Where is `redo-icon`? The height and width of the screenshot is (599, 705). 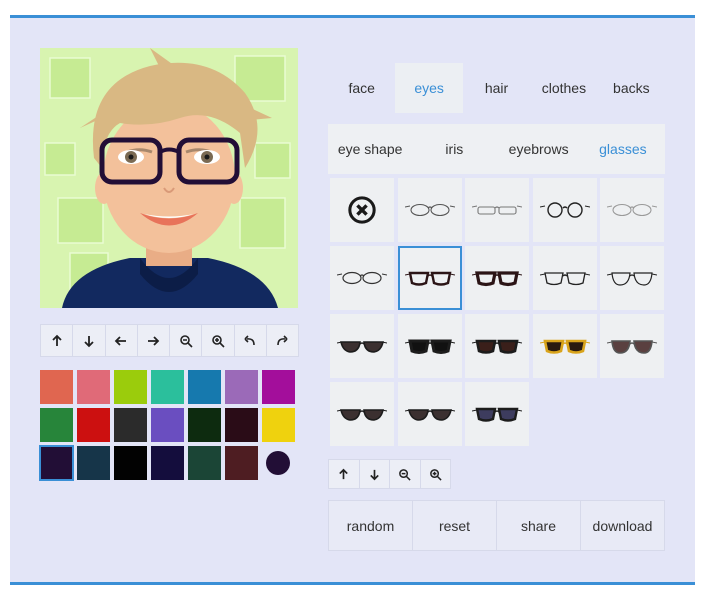 redo-icon is located at coordinates (282, 339).